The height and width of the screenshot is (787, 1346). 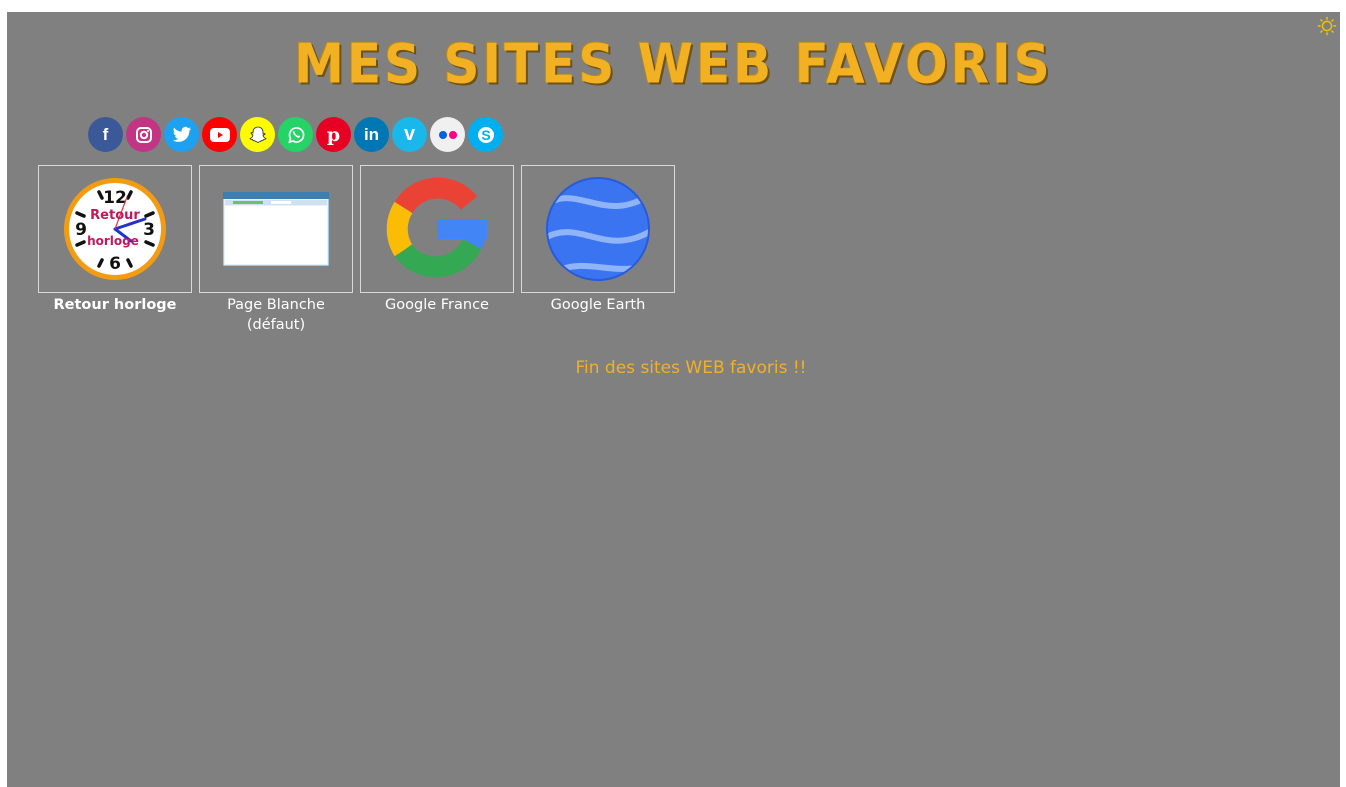 I want to click on vimeo-glyph: v, so click(x=409, y=134).